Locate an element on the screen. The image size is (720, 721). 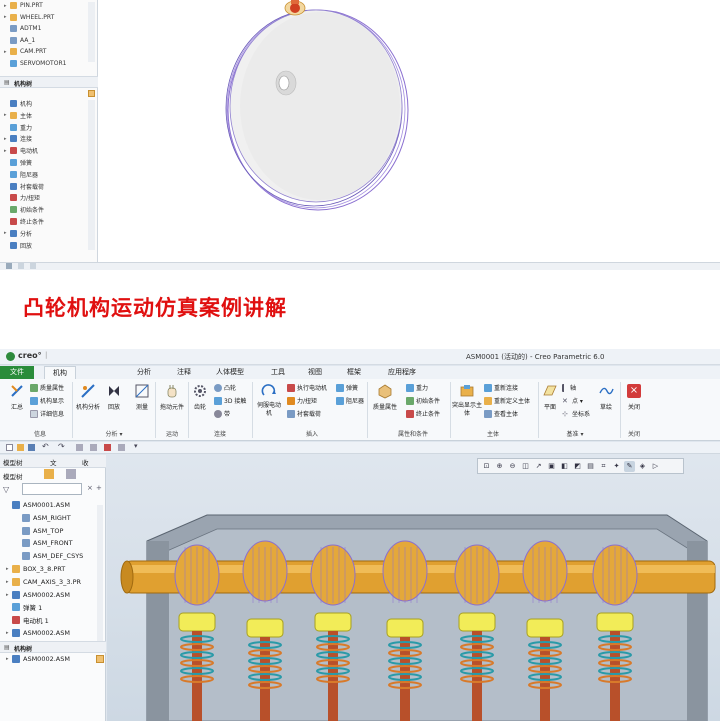
close-button: × 关闭 is located at coordinates (634, 397).